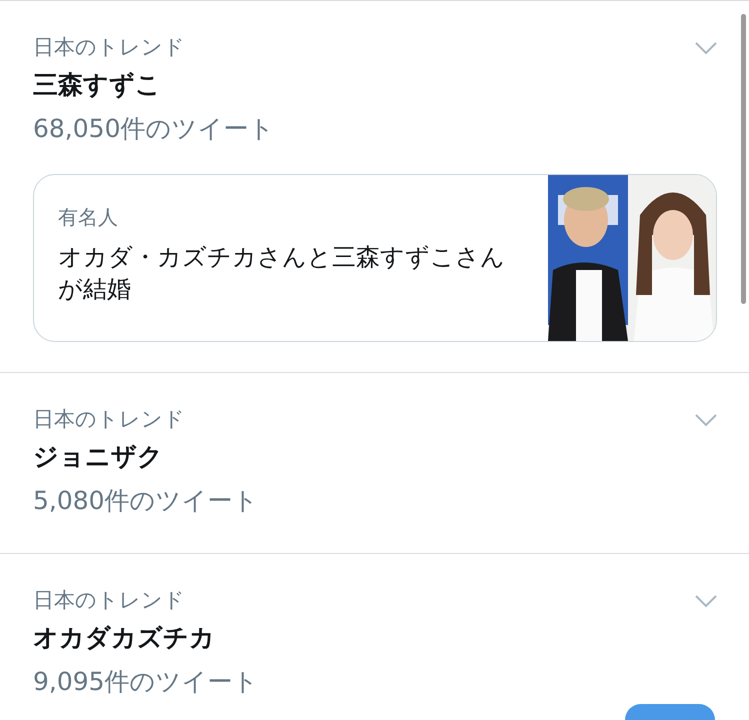 The image size is (749, 720). What do you see at coordinates (98, 457) in the screenshot?
I see `trend-title: ジョニザク` at bounding box center [98, 457].